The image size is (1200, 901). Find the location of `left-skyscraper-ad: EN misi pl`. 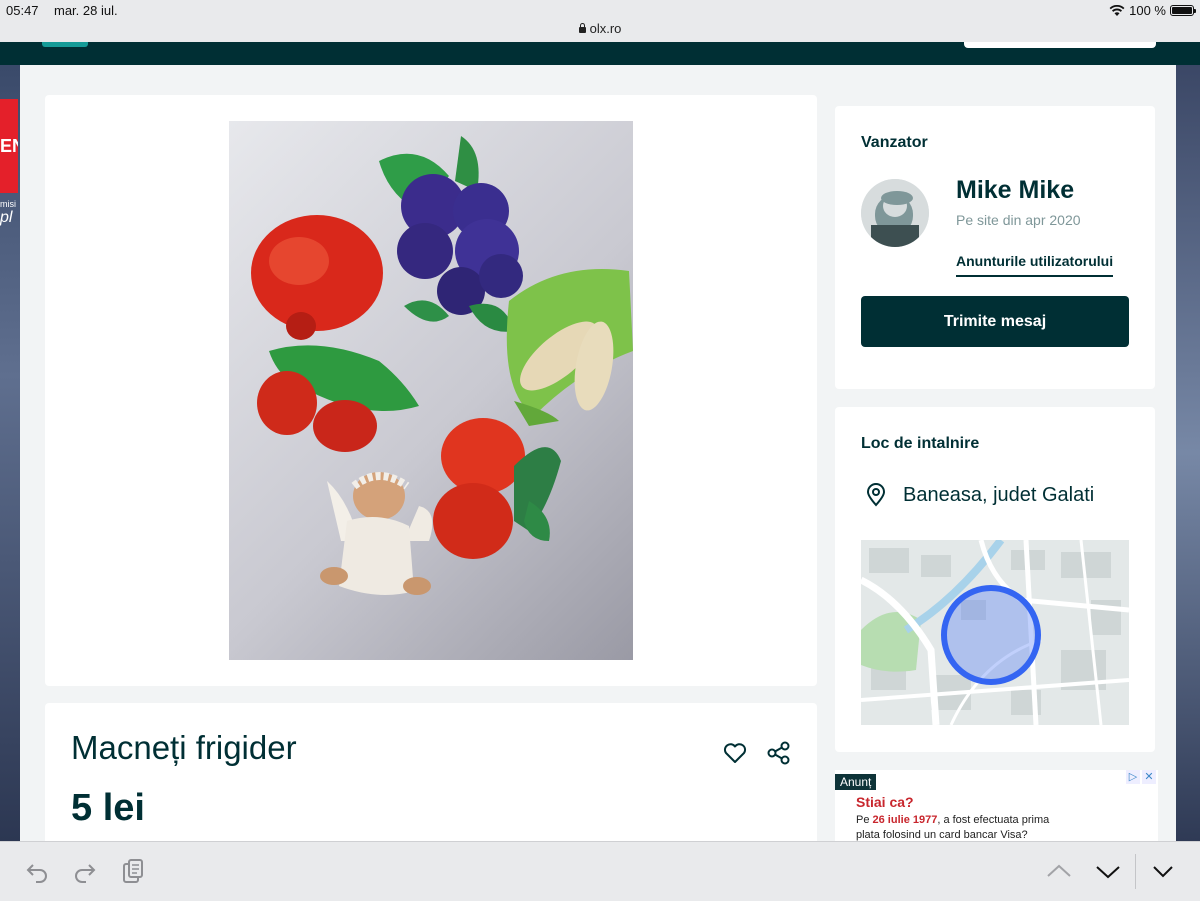

left-skyscraper-ad: EN misi pl is located at coordinates (10, 453).